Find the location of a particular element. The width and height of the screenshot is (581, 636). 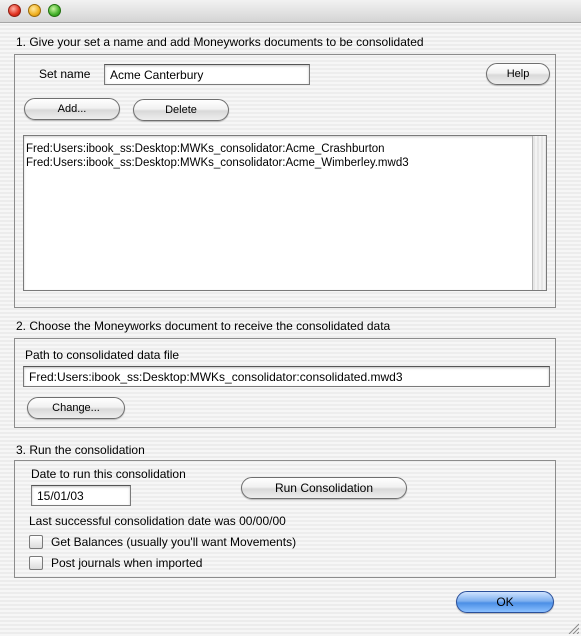

post-journals-label: Post journals when imported is located at coordinates (127, 563).